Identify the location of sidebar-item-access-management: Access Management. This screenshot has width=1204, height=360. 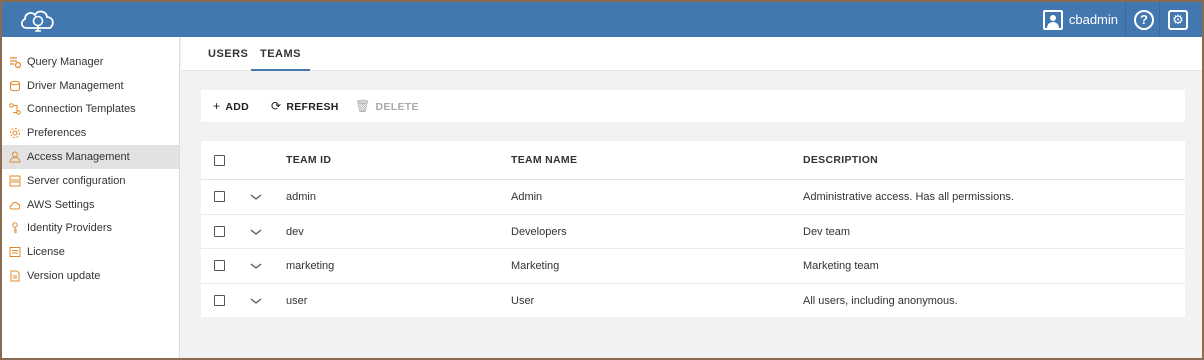
(90, 157).